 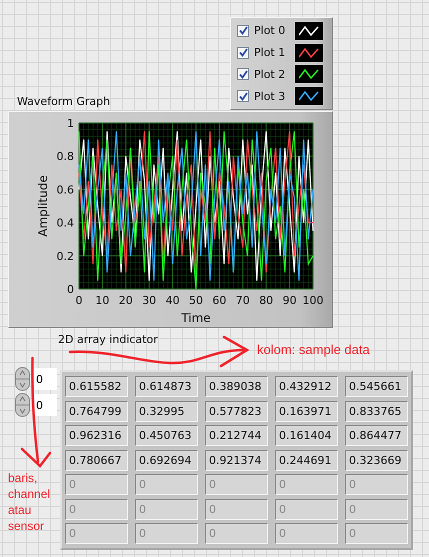 I want to click on axis-tick-label: 100, so click(x=313, y=300).